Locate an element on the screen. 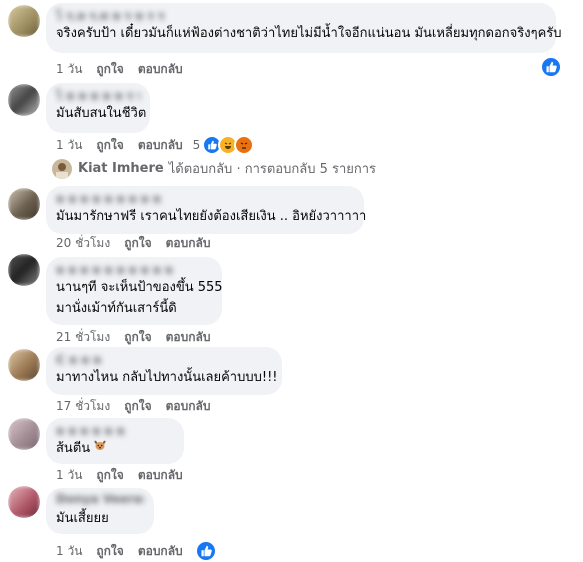 The image size is (583, 562). comment-bubble: Donya Veerasilpa มันเสี้ยยย is located at coordinates (100, 511).